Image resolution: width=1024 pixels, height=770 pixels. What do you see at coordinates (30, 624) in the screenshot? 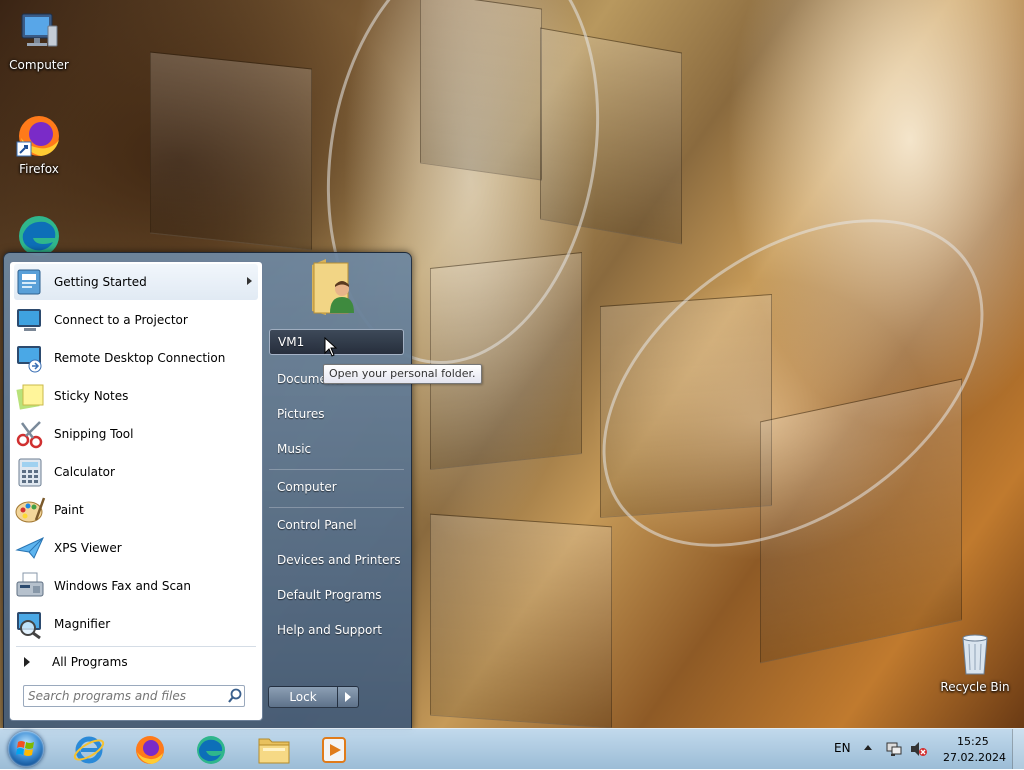
I see `magnifier-icon` at bounding box center [30, 624].